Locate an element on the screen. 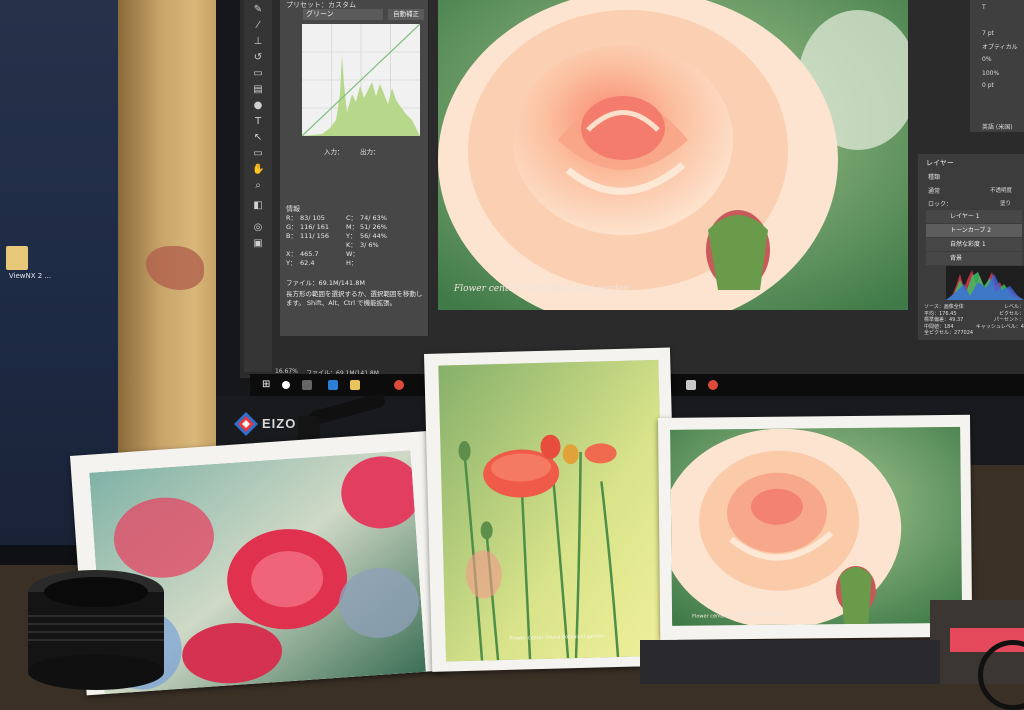  fill-label: 塗り is located at coordinates (1005, 203).